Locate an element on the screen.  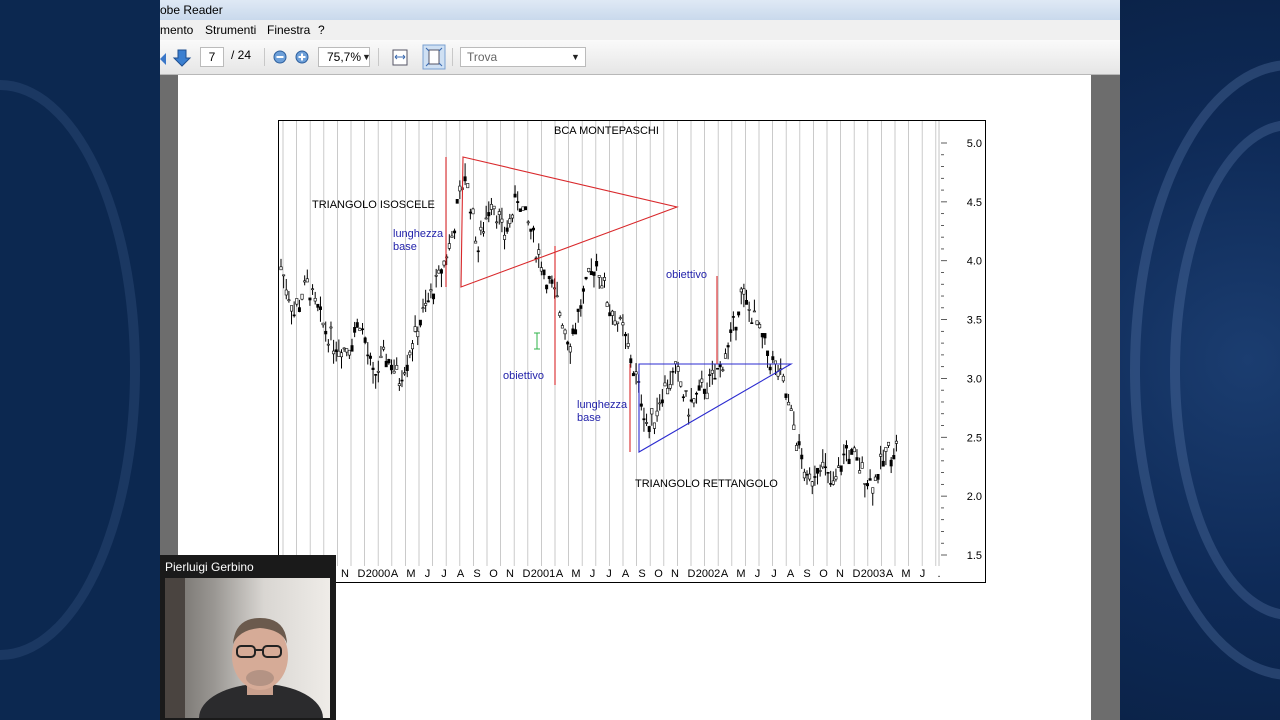
zoom-in-icon is located at coordinates (302, 57).